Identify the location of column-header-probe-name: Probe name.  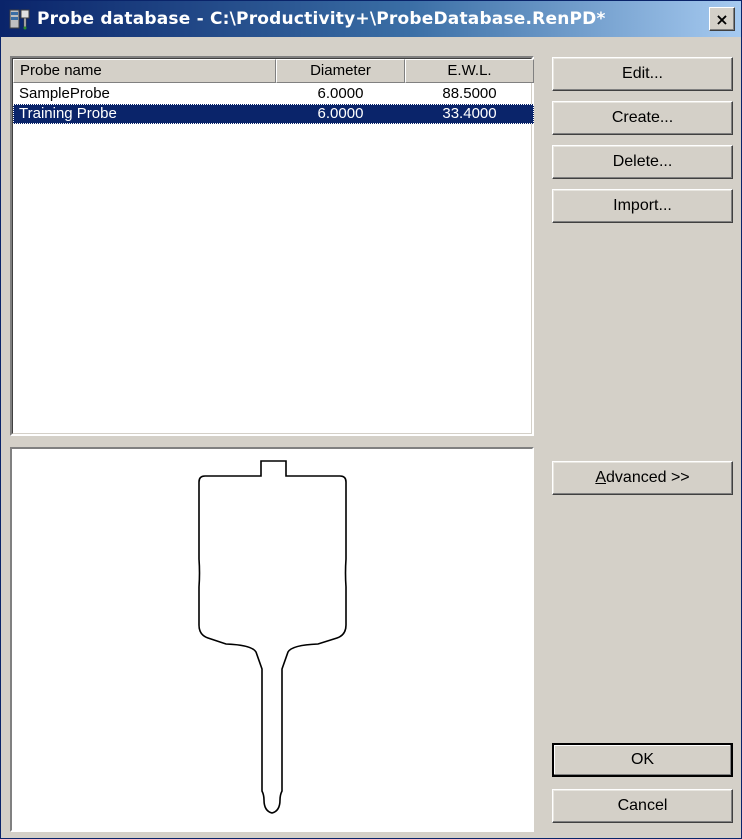
(144, 71).